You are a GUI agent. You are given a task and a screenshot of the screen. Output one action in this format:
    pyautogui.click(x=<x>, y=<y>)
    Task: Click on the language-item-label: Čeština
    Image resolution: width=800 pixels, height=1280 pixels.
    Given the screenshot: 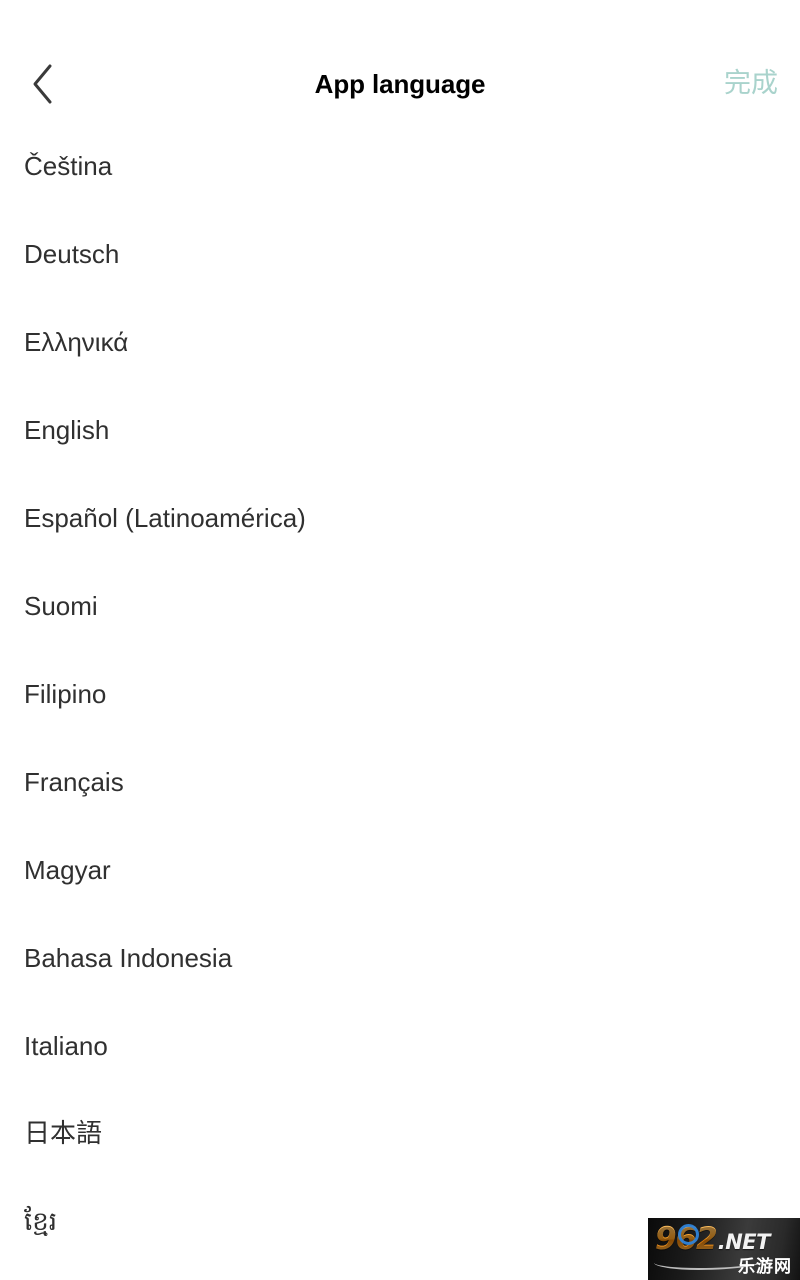 What is the action you would take?
    pyautogui.click(x=68, y=165)
    